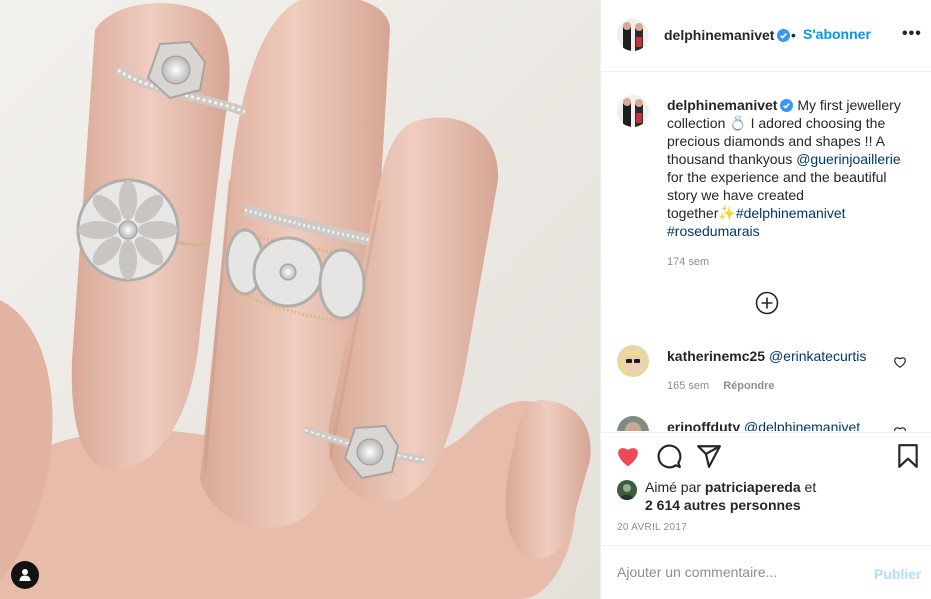  I want to click on liker-avatar, so click(627, 490).